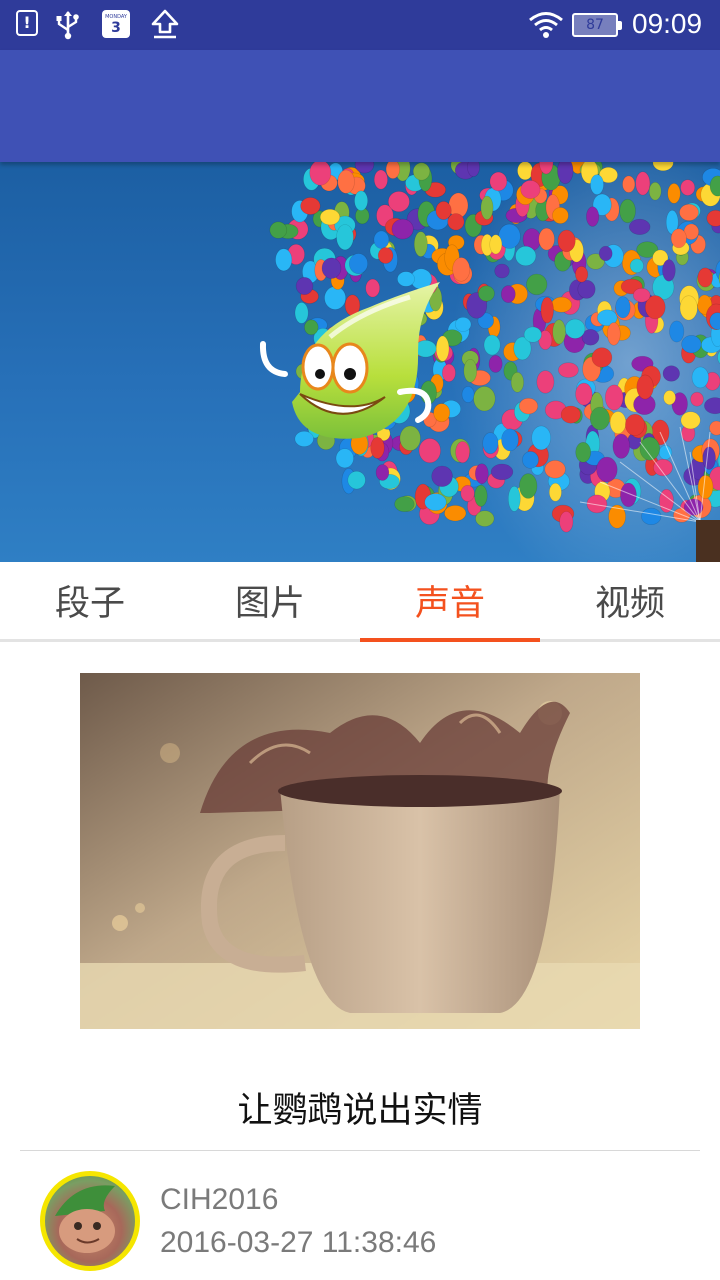 This screenshot has height=1280, width=720. I want to click on status-bar: ! MONDAY 3 87 09:09, so click(360, 25).